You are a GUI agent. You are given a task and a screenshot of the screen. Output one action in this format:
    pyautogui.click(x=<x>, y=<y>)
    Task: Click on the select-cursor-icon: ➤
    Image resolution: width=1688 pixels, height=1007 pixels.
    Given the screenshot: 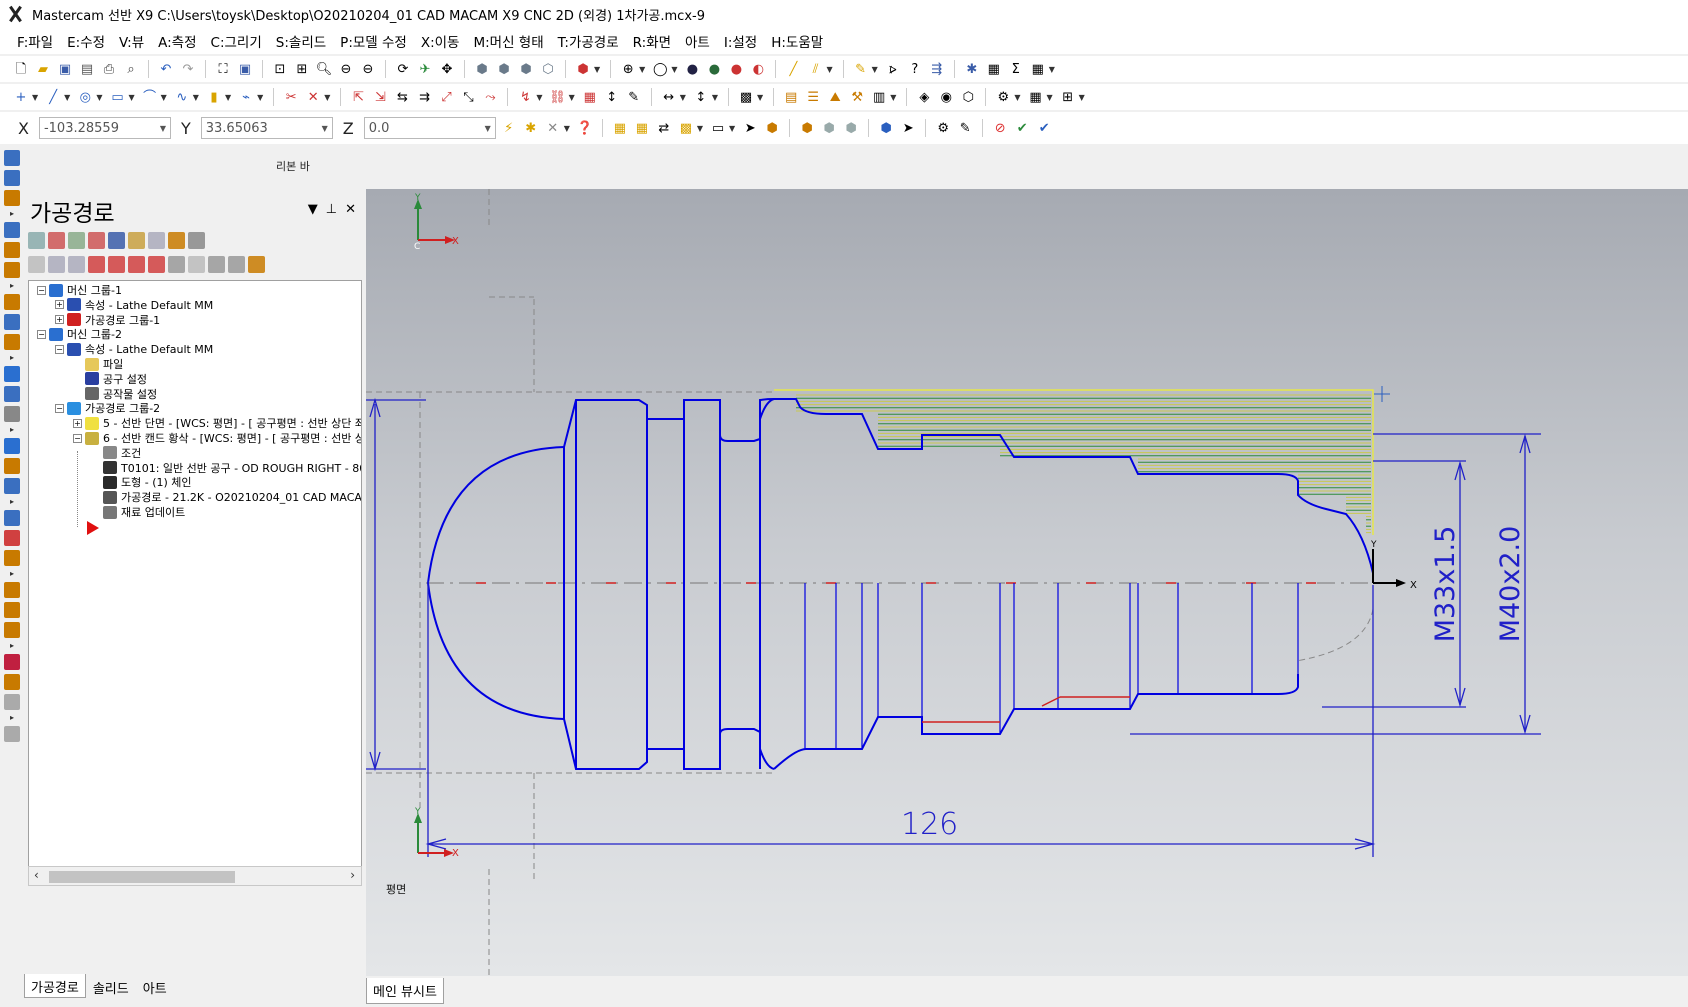 What is the action you would take?
    pyautogui.click(x=908, y=128)
    